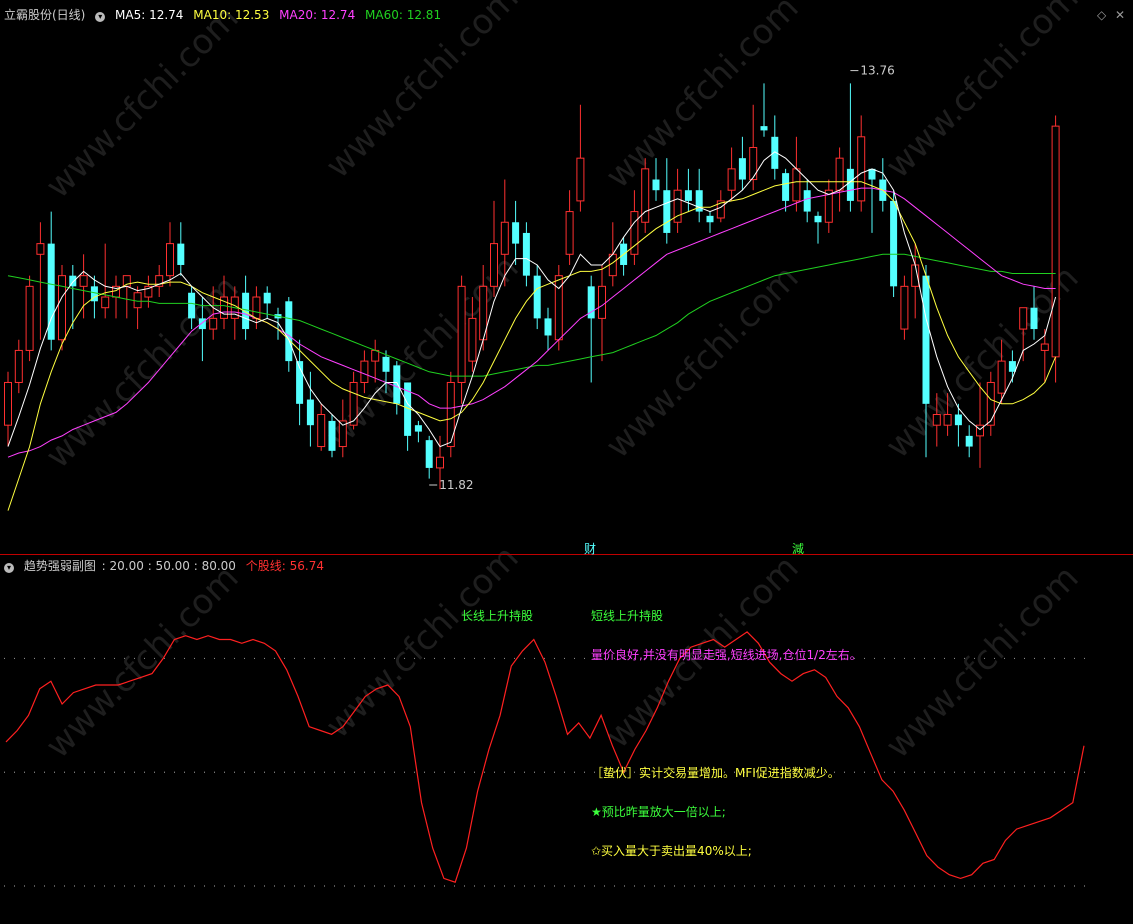  I want to click on ma5-value: MA5: 12.74, so click(149, 15).